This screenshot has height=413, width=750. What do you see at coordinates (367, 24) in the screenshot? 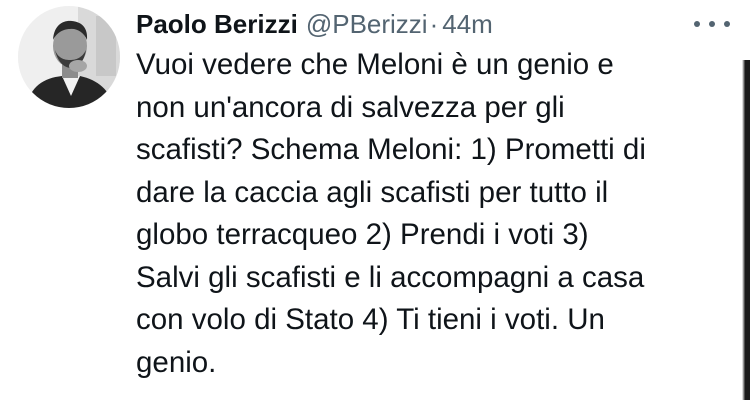
I see `author-handle: @PBerizzi` at bounding box center [367, 24].